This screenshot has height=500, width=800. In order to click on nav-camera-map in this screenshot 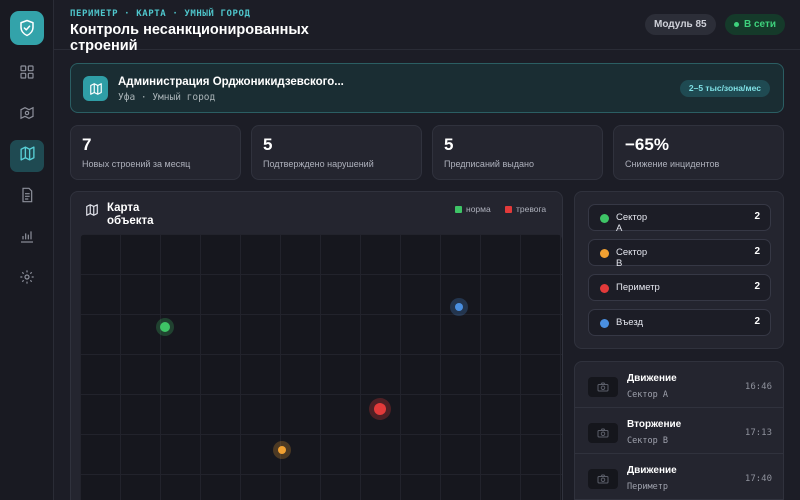, I will do `click(27, 115)`.